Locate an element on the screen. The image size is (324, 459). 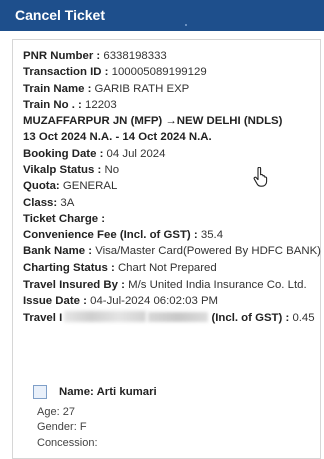
vikalp-label: Vikalp Status : is located at coordinates (62, 169).